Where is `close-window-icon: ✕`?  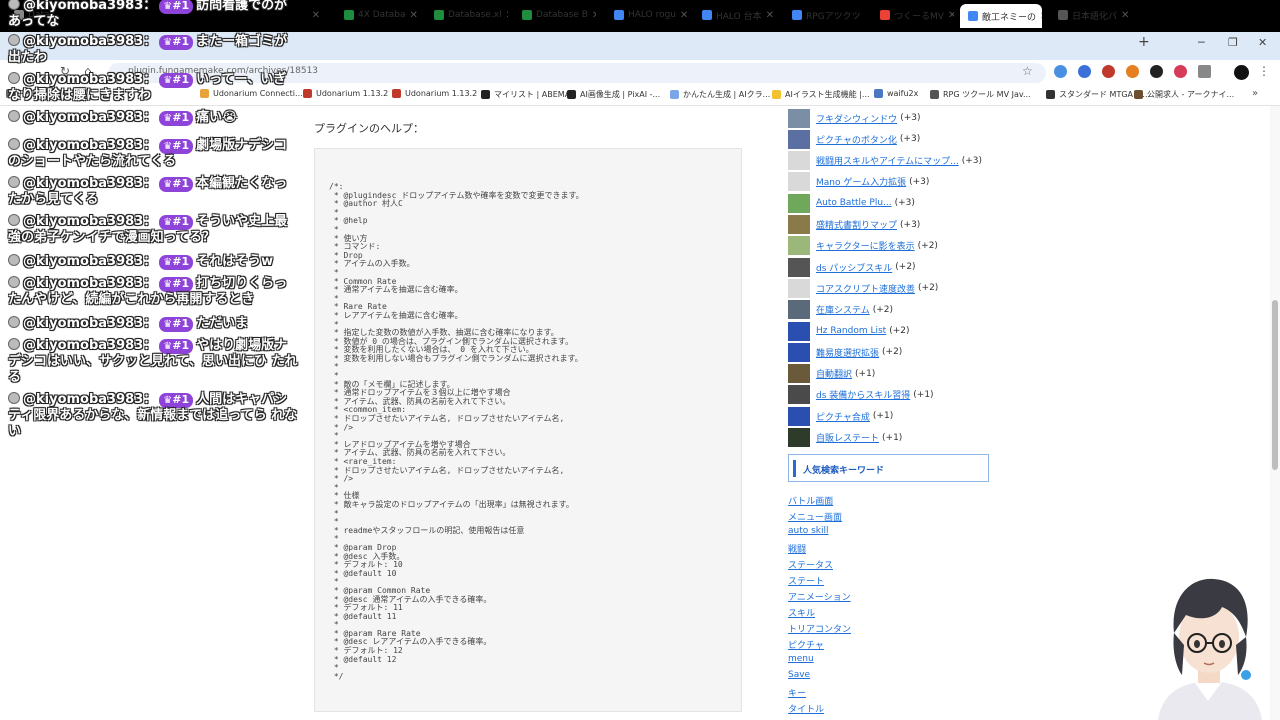 close-window-icon: ✕ is located at coordinates (1262, 42).